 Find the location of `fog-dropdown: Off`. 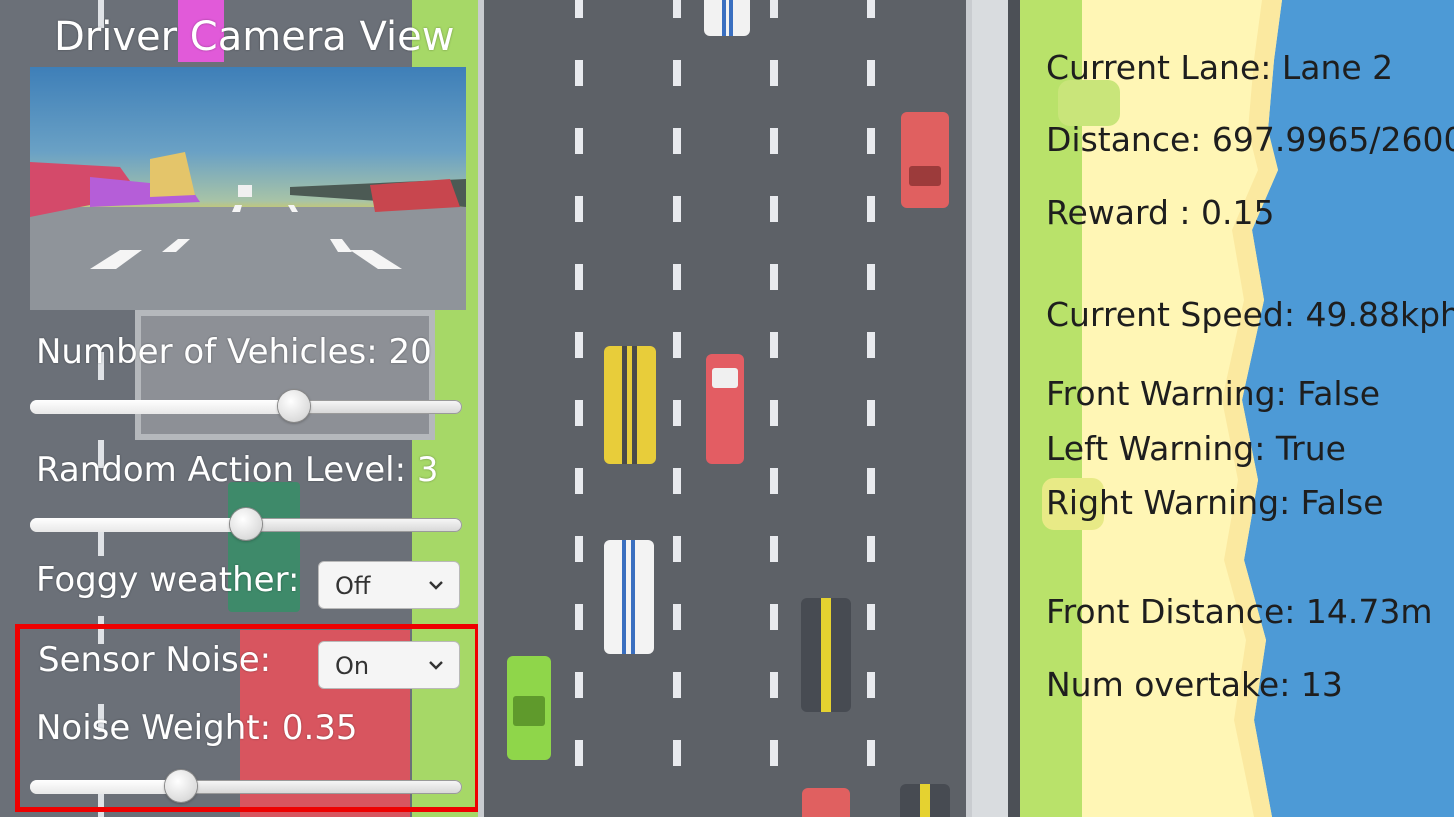

fog-dropdown: Off is located at coordinates (389, 585).